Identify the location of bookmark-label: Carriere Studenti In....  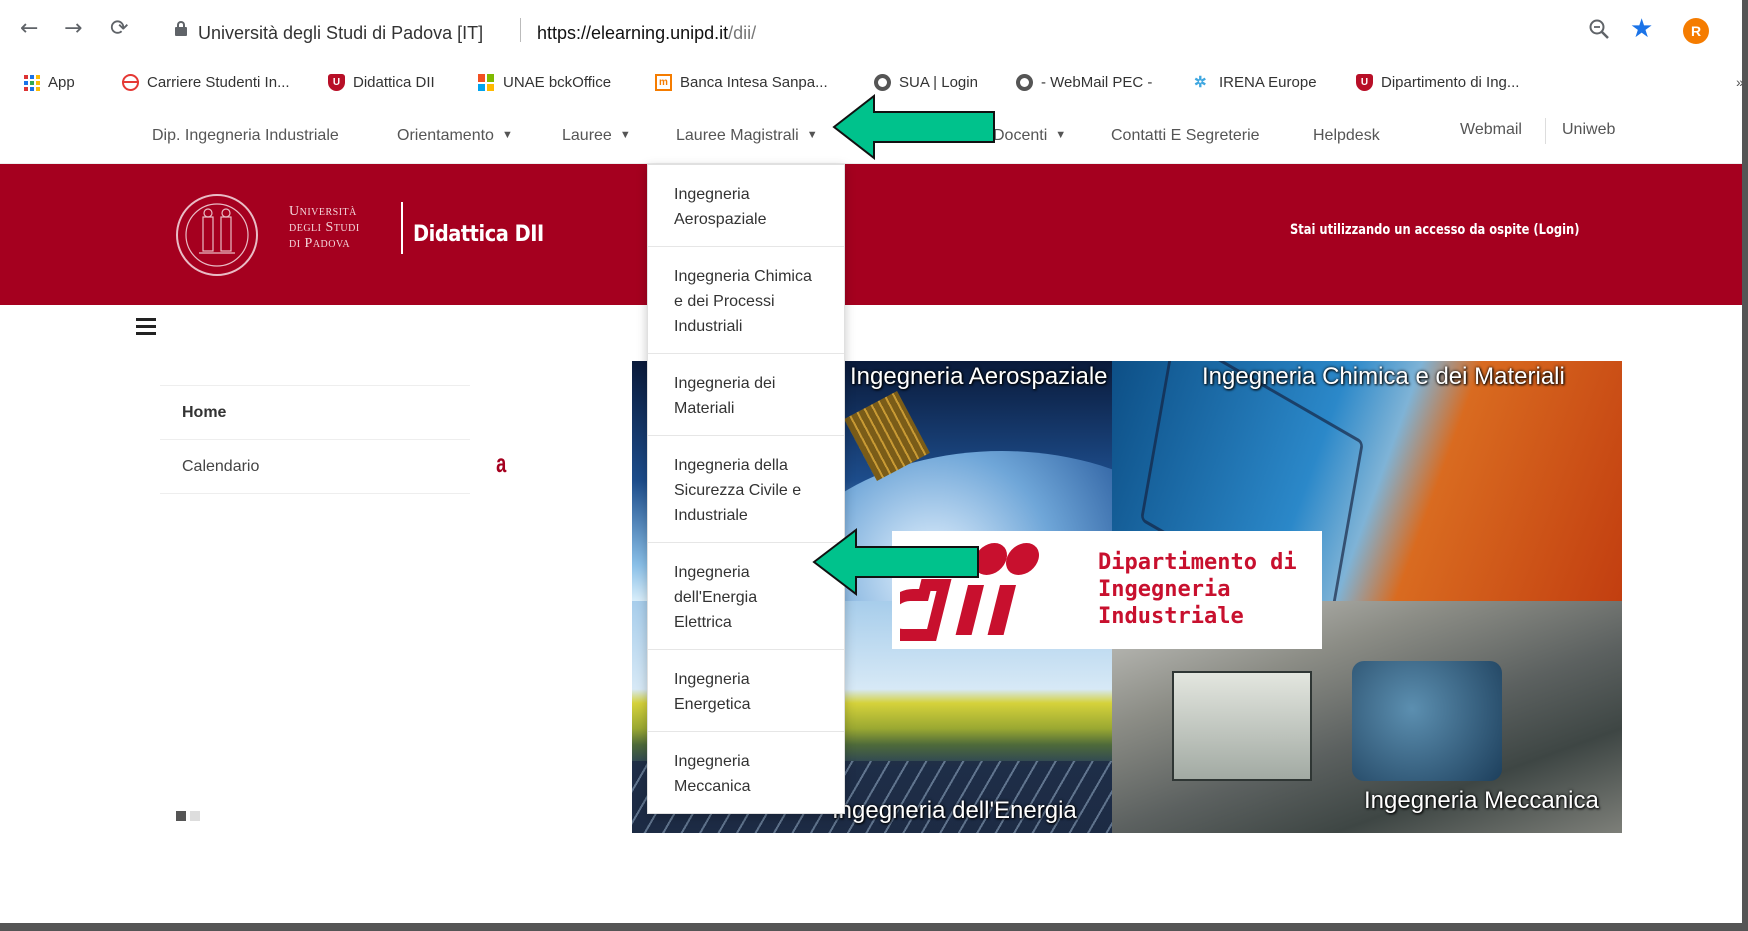
(218, 82).